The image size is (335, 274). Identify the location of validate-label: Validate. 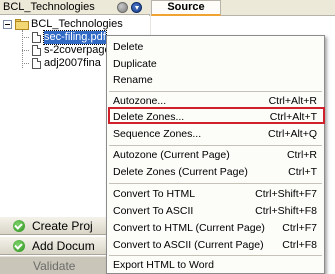
(54, 266).